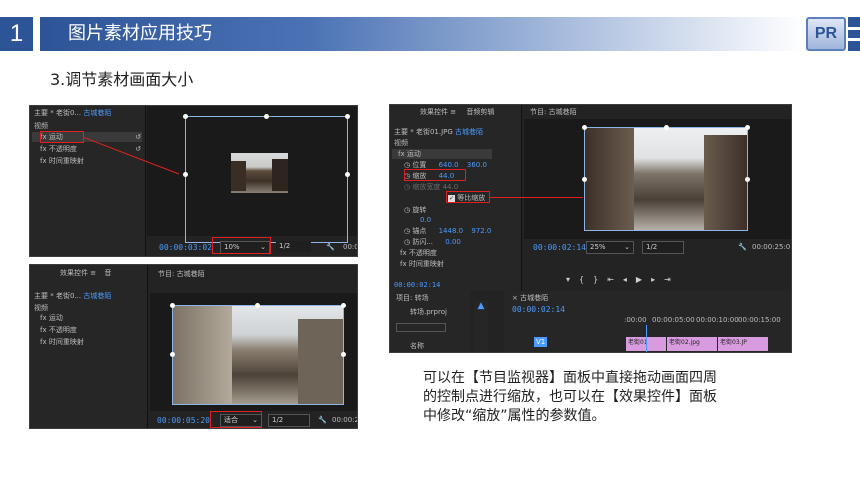  I want to click on seq-header: 主要 * 老街01.JPG 古城巷陌, so click(439, 132).